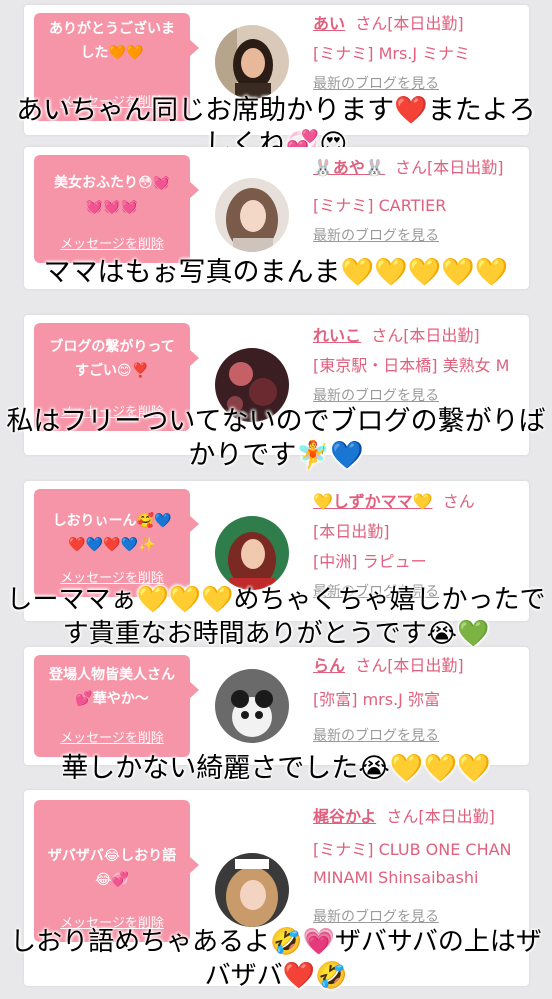 Image resolution: width=552 pixels, height=999 pixels. I want to click on message-bubble: ザバザバ😂しおり語😂💞 メッセージを削除, so click(116, 871).